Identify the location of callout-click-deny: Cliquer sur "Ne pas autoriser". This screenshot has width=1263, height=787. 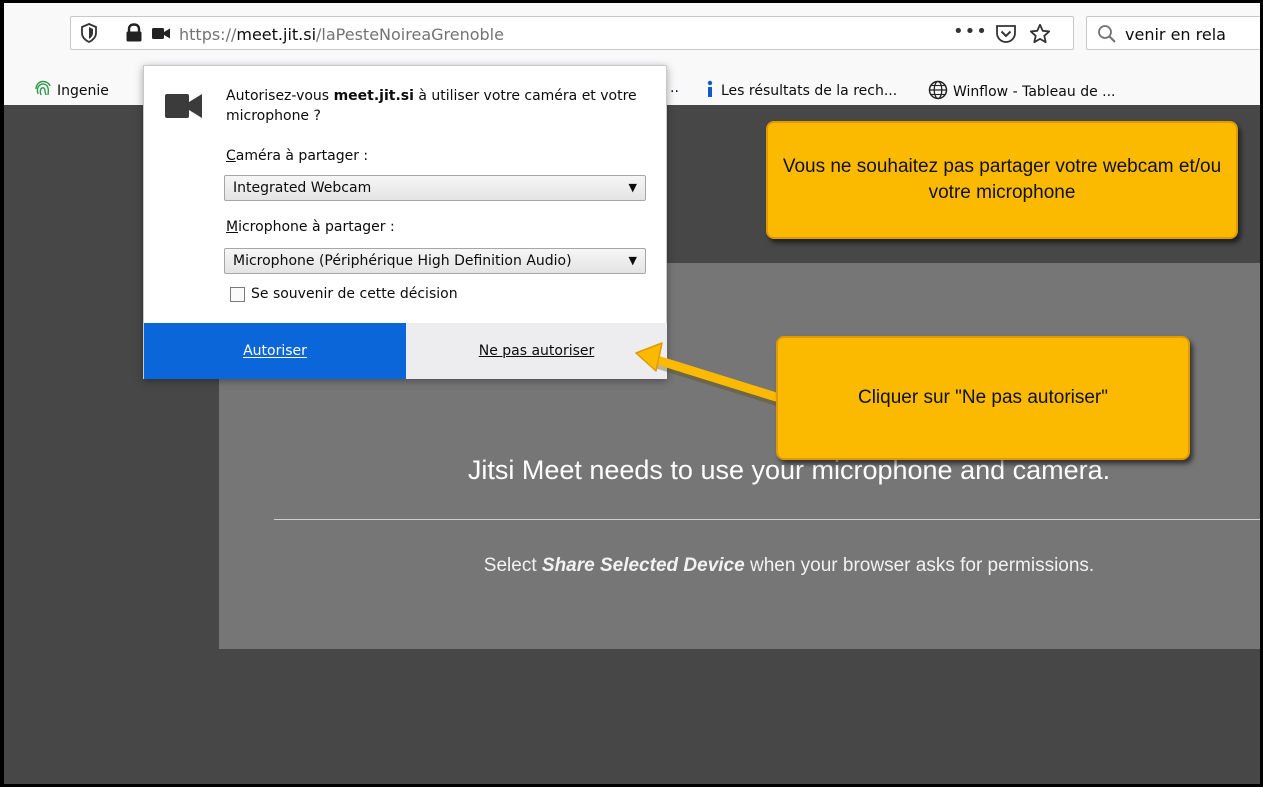
(983, 398).